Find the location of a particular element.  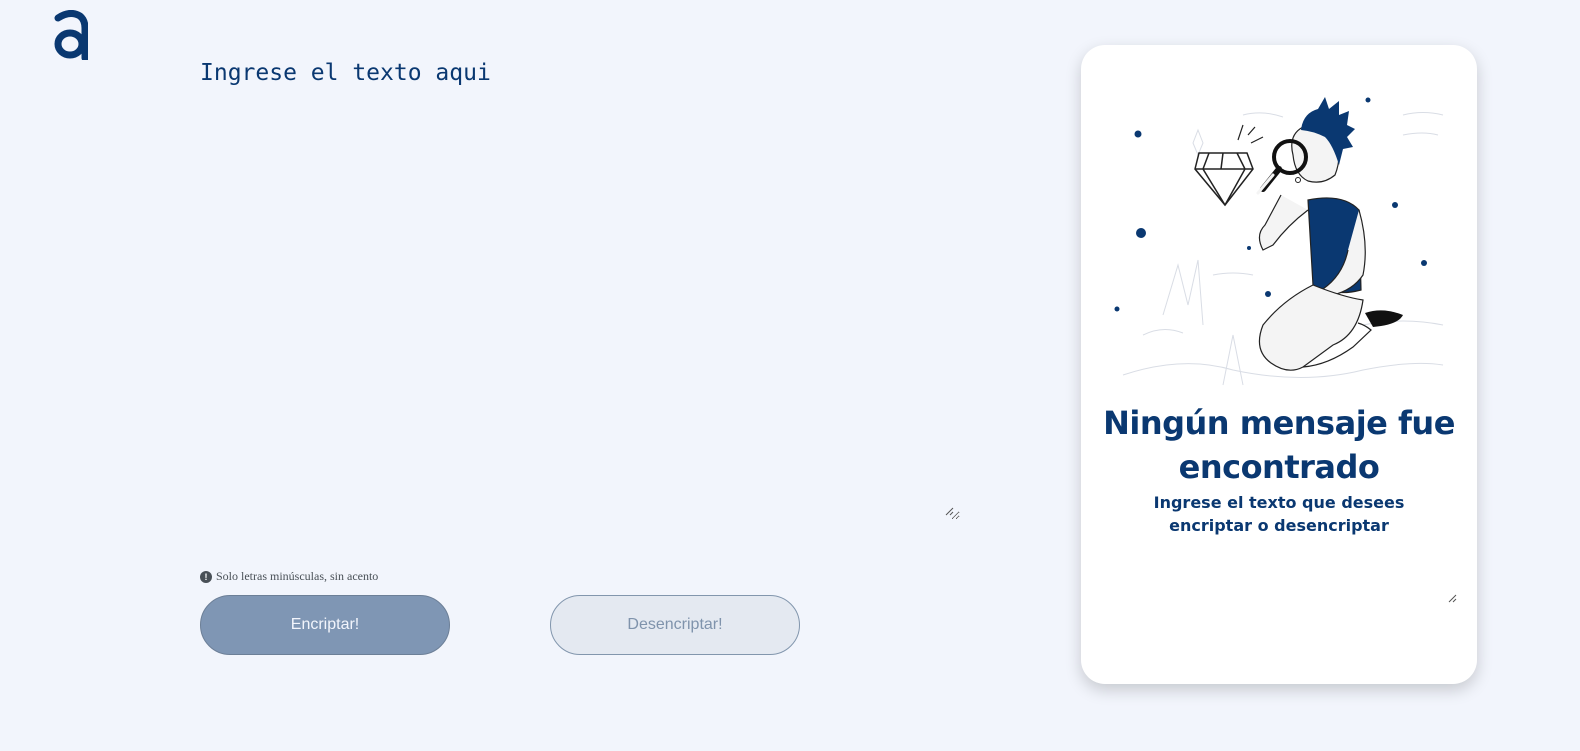

empty-state-title: Ningún mensaje fue encontrado is located at coordinates (1279, 445).